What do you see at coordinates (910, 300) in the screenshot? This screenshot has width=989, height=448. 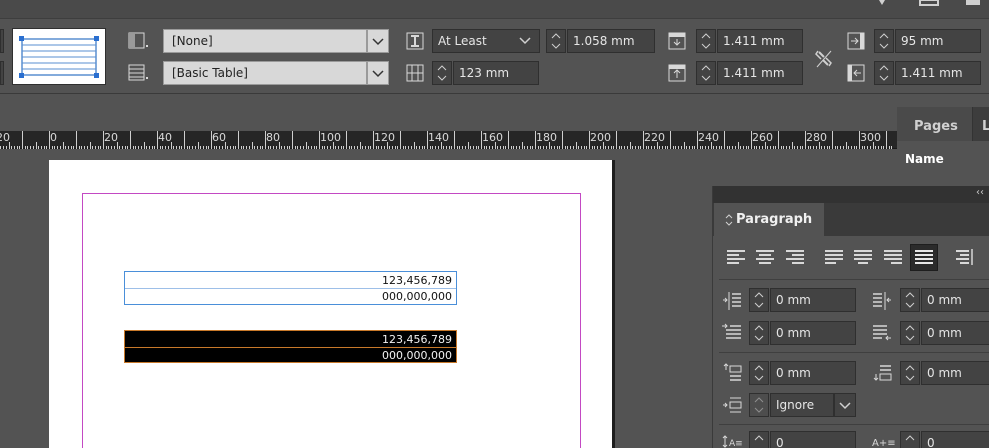 I see `right-indent-stepper` at bounding box center [910, 300].